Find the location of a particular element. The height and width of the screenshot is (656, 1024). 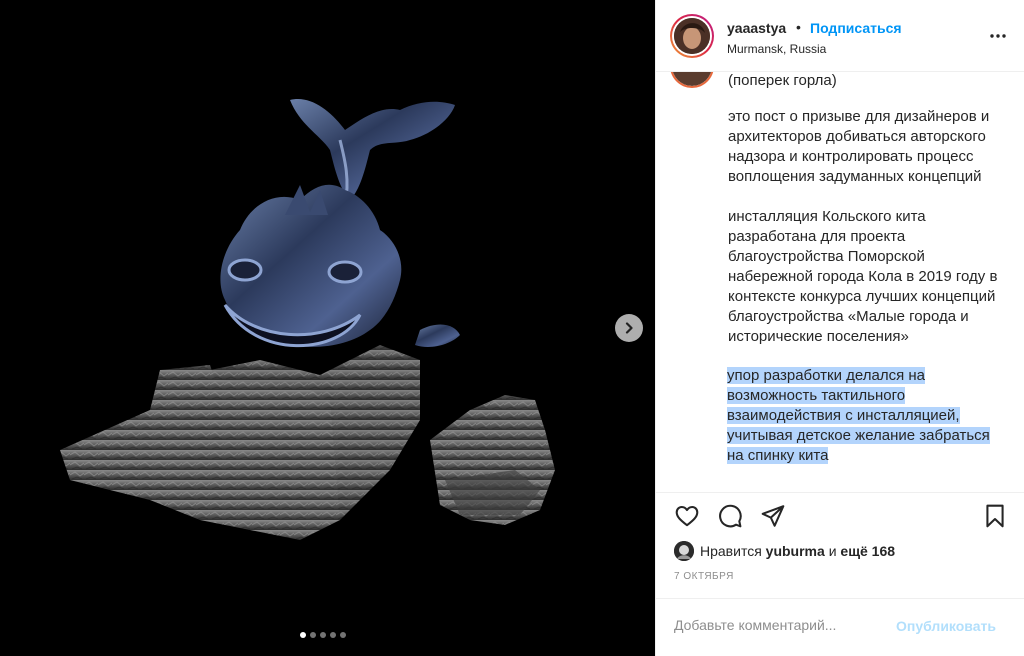

paper-plane-icon is located at coordinates (773, 516).